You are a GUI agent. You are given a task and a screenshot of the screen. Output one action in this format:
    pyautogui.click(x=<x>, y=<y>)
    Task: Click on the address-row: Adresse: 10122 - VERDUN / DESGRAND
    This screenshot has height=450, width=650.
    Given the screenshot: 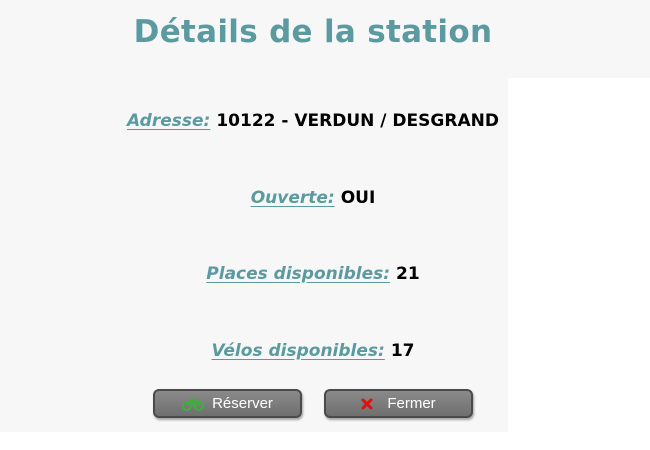 What is the action you would take?
    pyautogui.click(x=313, y=121)
    